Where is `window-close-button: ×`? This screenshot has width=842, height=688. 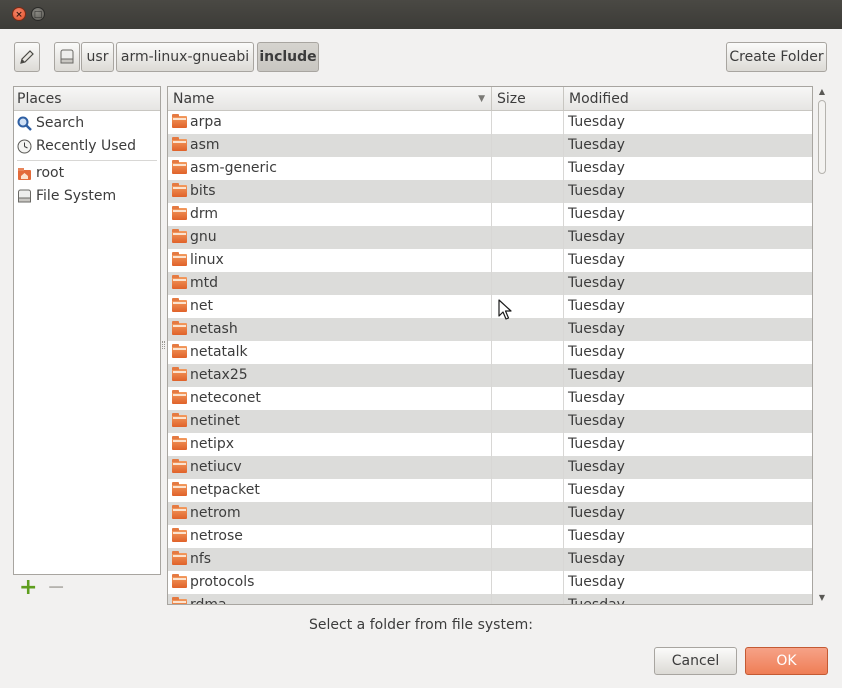 window-close-button: × is located at coordinates (19, 14).